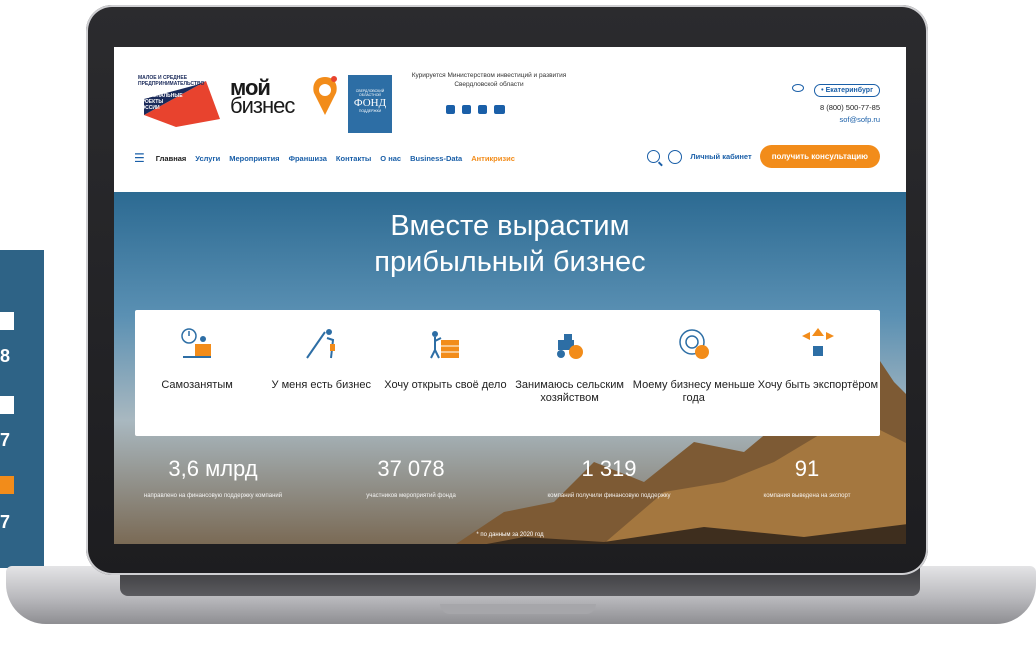  I want to click on nav-item-about: О нас, so click(390, 158).